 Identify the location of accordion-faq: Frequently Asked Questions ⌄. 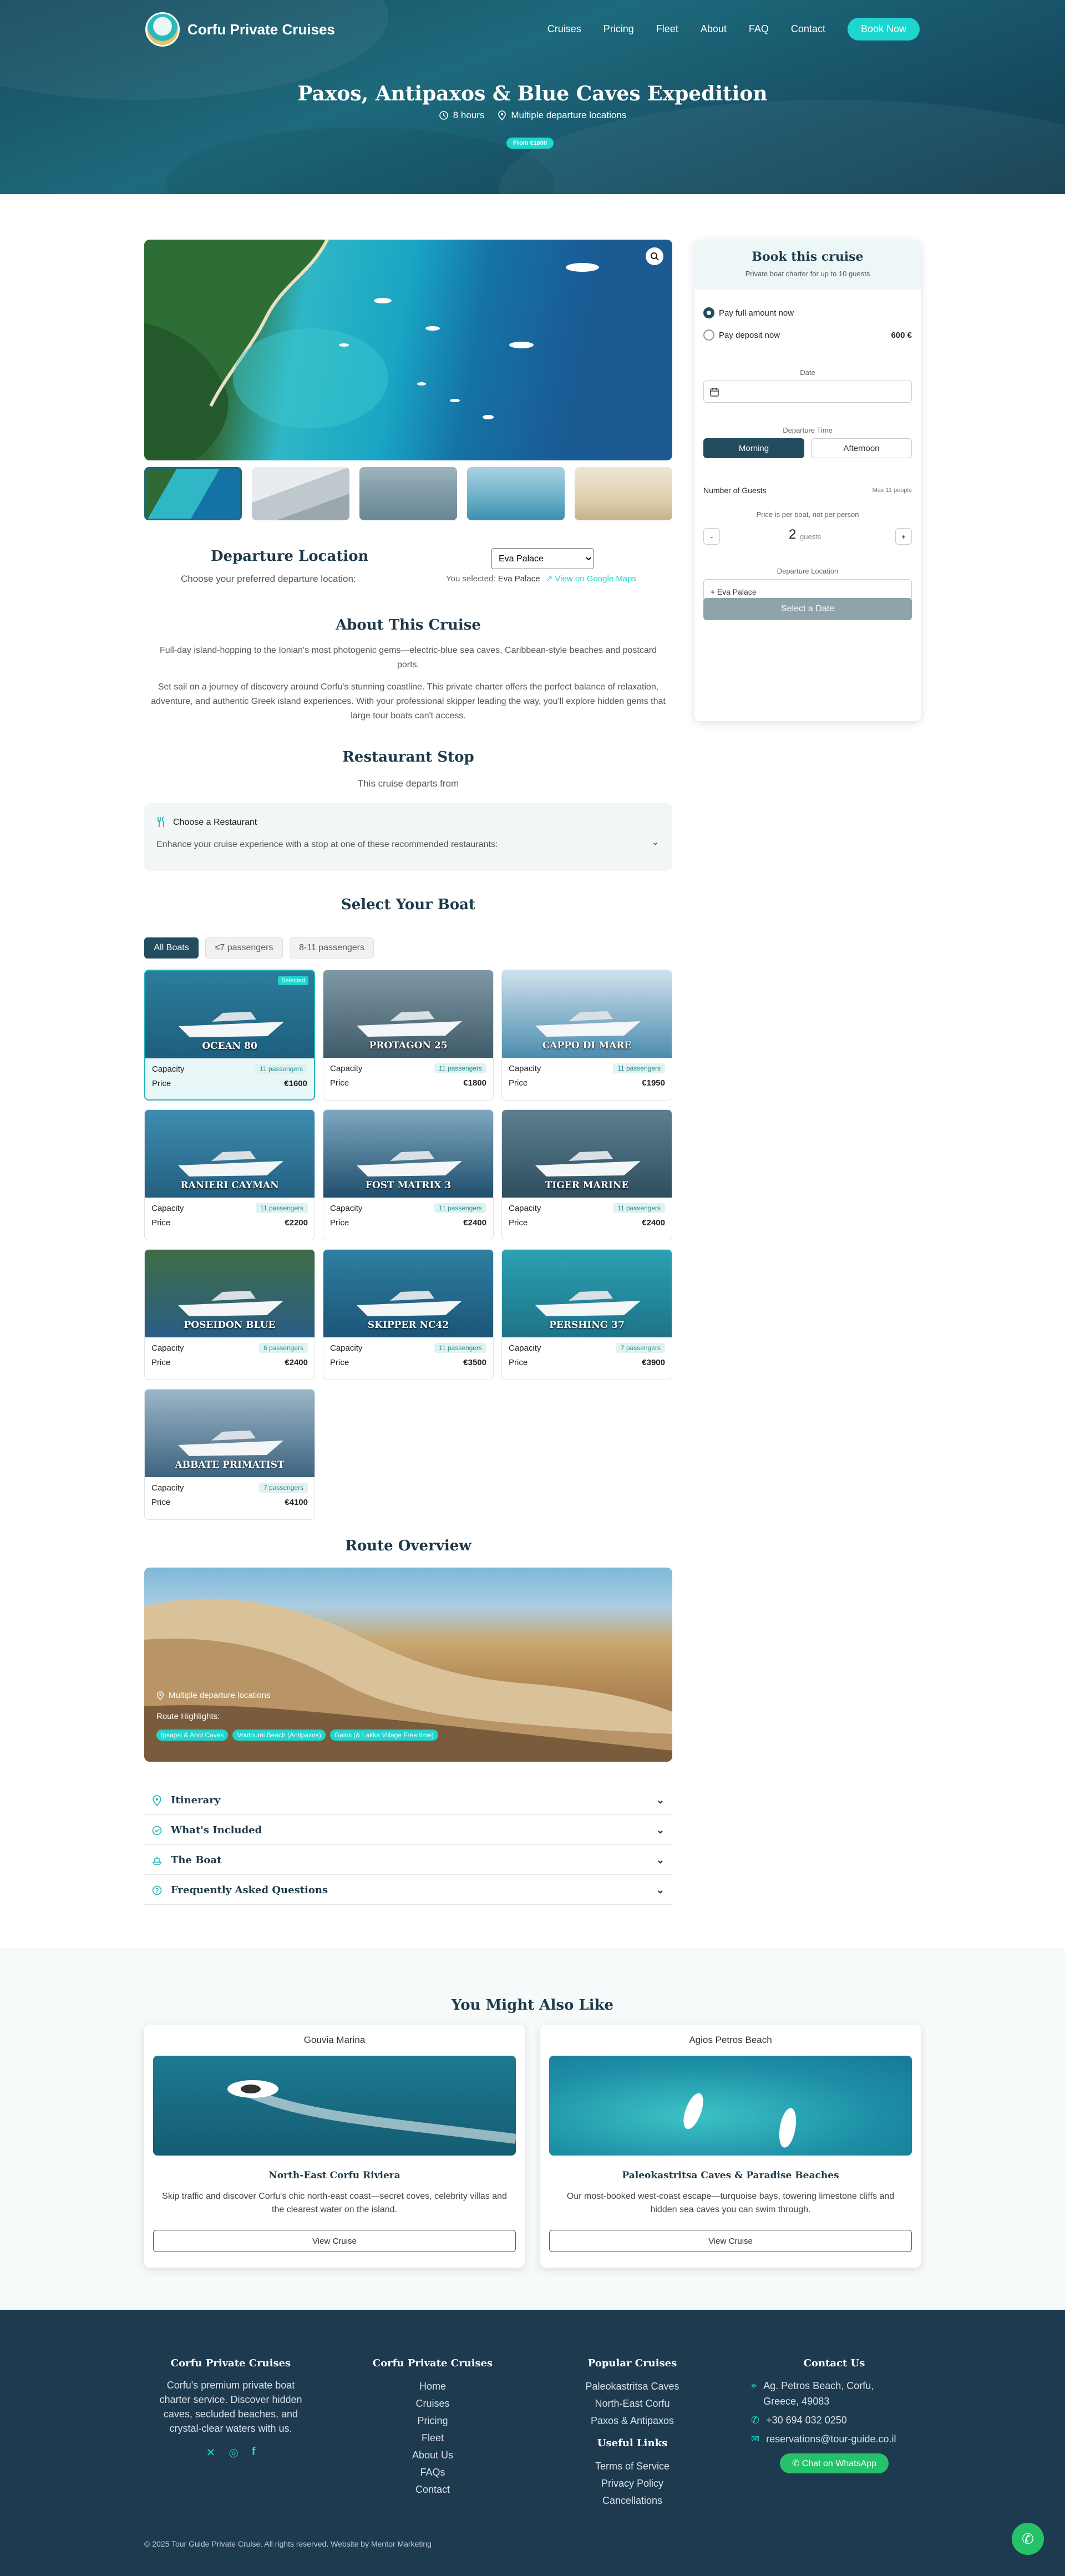
(408, 1890).